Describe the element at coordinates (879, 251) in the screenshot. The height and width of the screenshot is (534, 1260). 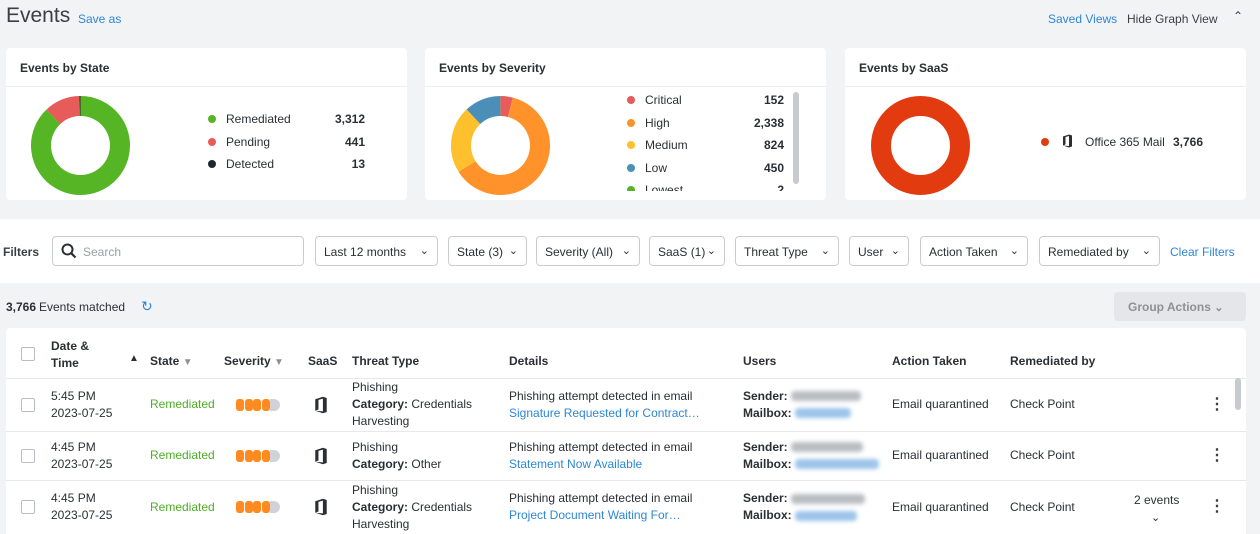
I see `user-filter: User ⌄` at that location.